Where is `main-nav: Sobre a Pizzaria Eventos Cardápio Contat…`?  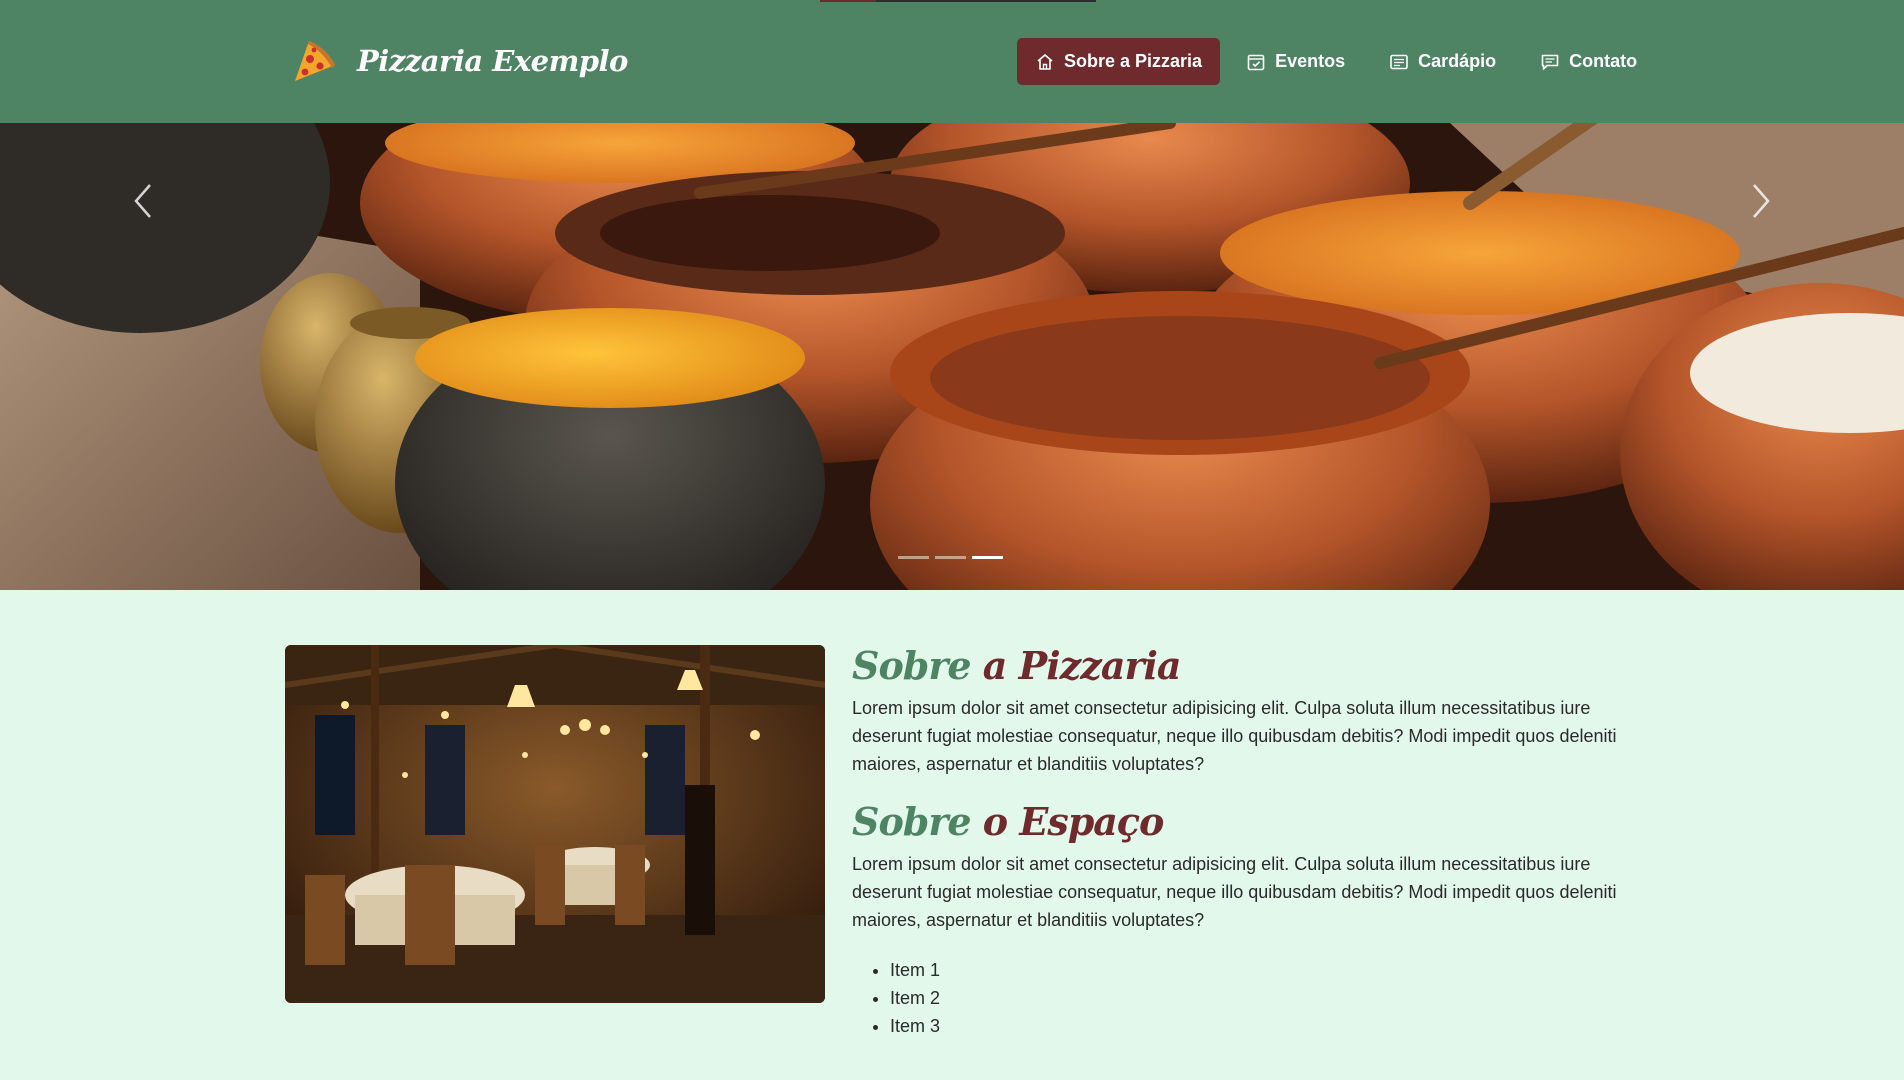
main-nav: Sobre a Pizzaria Eventos Cardápio Contat… is located at coordinates (1340, 61).